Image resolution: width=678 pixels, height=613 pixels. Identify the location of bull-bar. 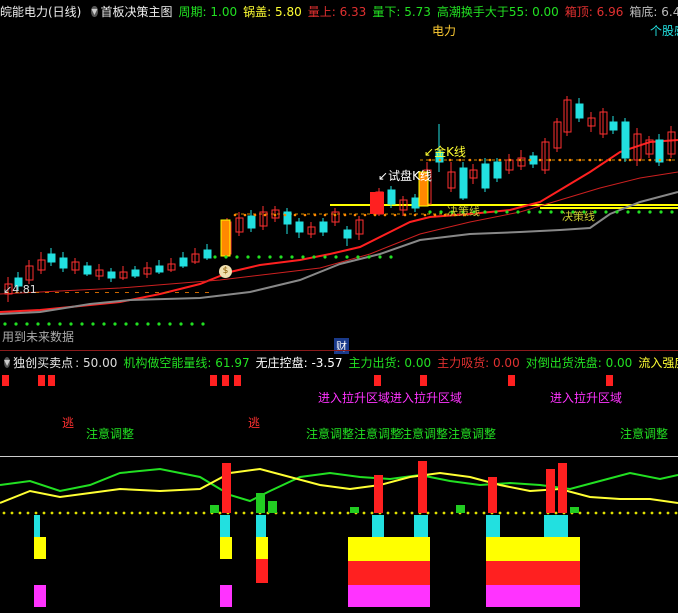
(562, 488).